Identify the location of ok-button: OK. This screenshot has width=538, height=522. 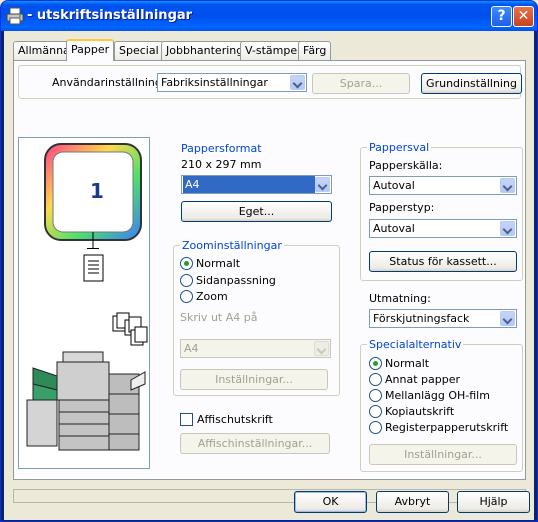
(330, 502).